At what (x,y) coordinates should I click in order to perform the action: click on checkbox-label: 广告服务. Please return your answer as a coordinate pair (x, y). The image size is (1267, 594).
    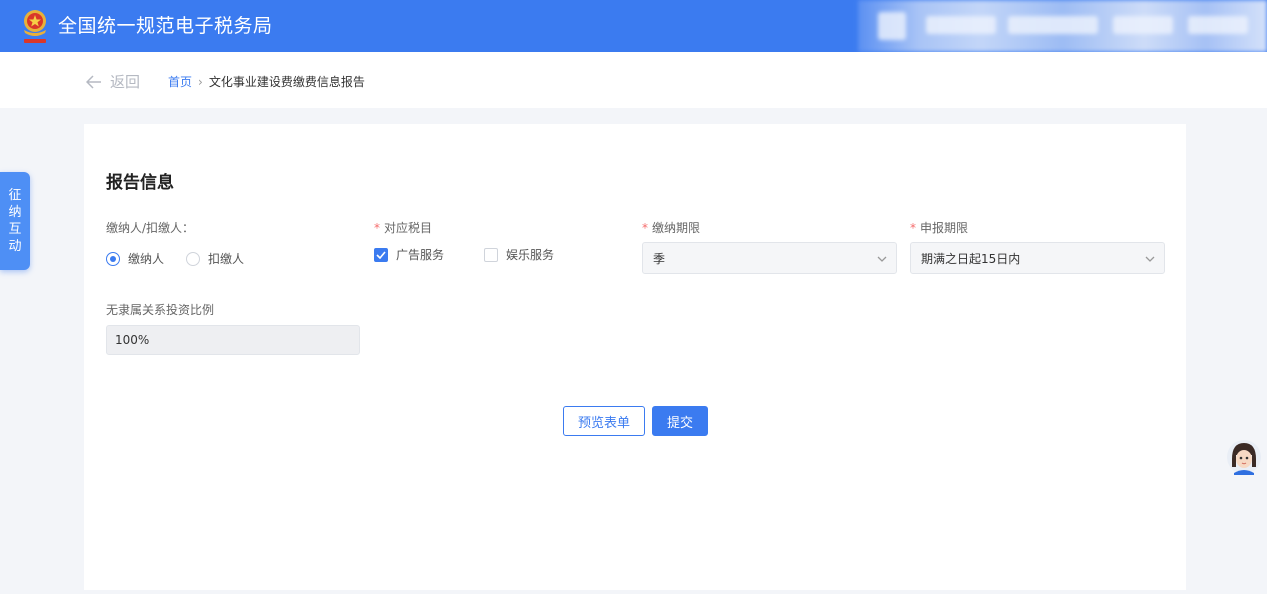
    Looking at the image, I should click on (420, 255).